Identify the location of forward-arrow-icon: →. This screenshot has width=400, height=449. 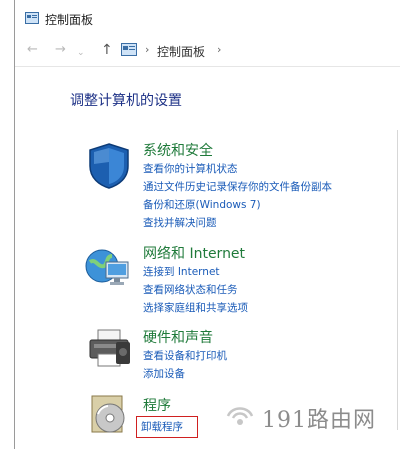
(60, 50).